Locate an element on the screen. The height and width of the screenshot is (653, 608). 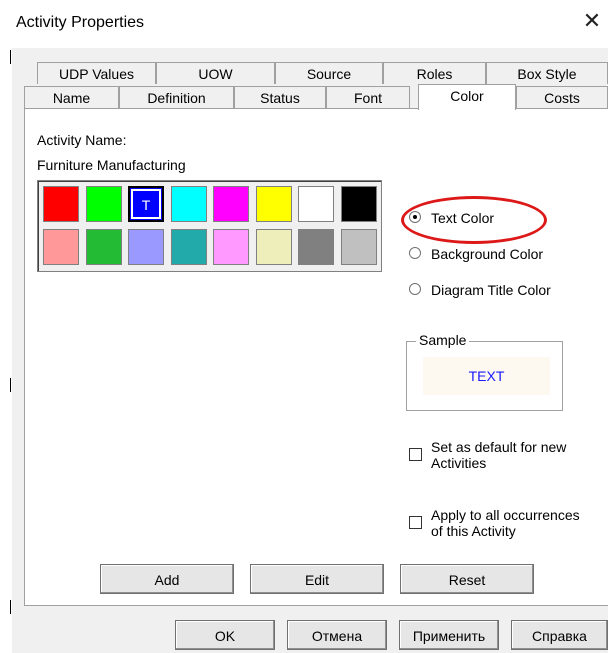
apply-all-label-line1: Apply to all occurrences is located at coordinates (505, 515).